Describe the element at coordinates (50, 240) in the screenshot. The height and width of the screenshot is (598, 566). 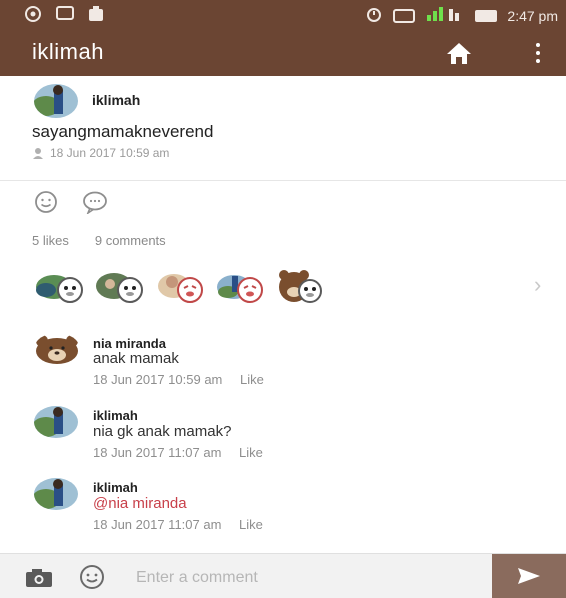
I see `likes-count: 5 likes` at that location.